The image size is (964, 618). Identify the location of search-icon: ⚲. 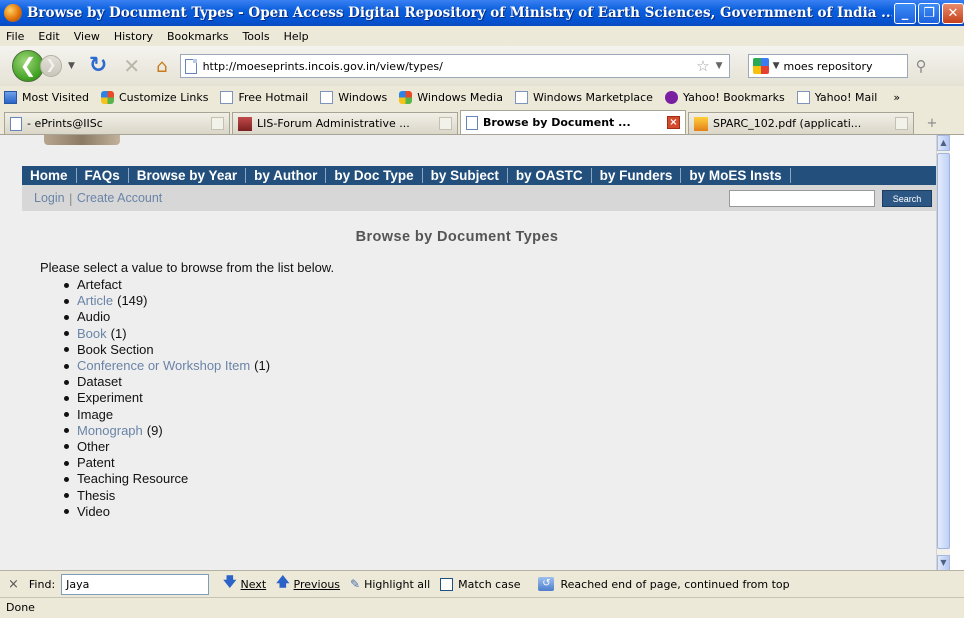
(921, 66).